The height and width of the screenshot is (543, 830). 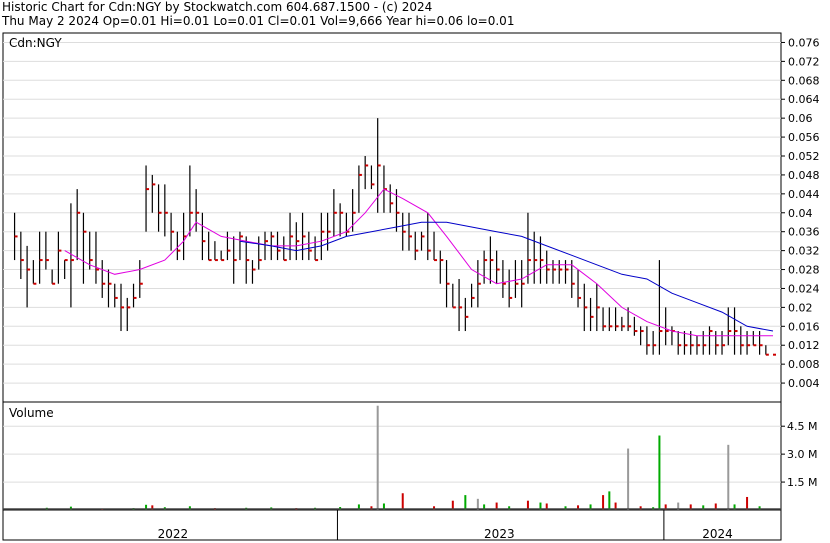 What do you see at coordinates (804, 383) in the screenshot?
I see `price-y-tick-label: 0.004` at bounding box center [804, 383].